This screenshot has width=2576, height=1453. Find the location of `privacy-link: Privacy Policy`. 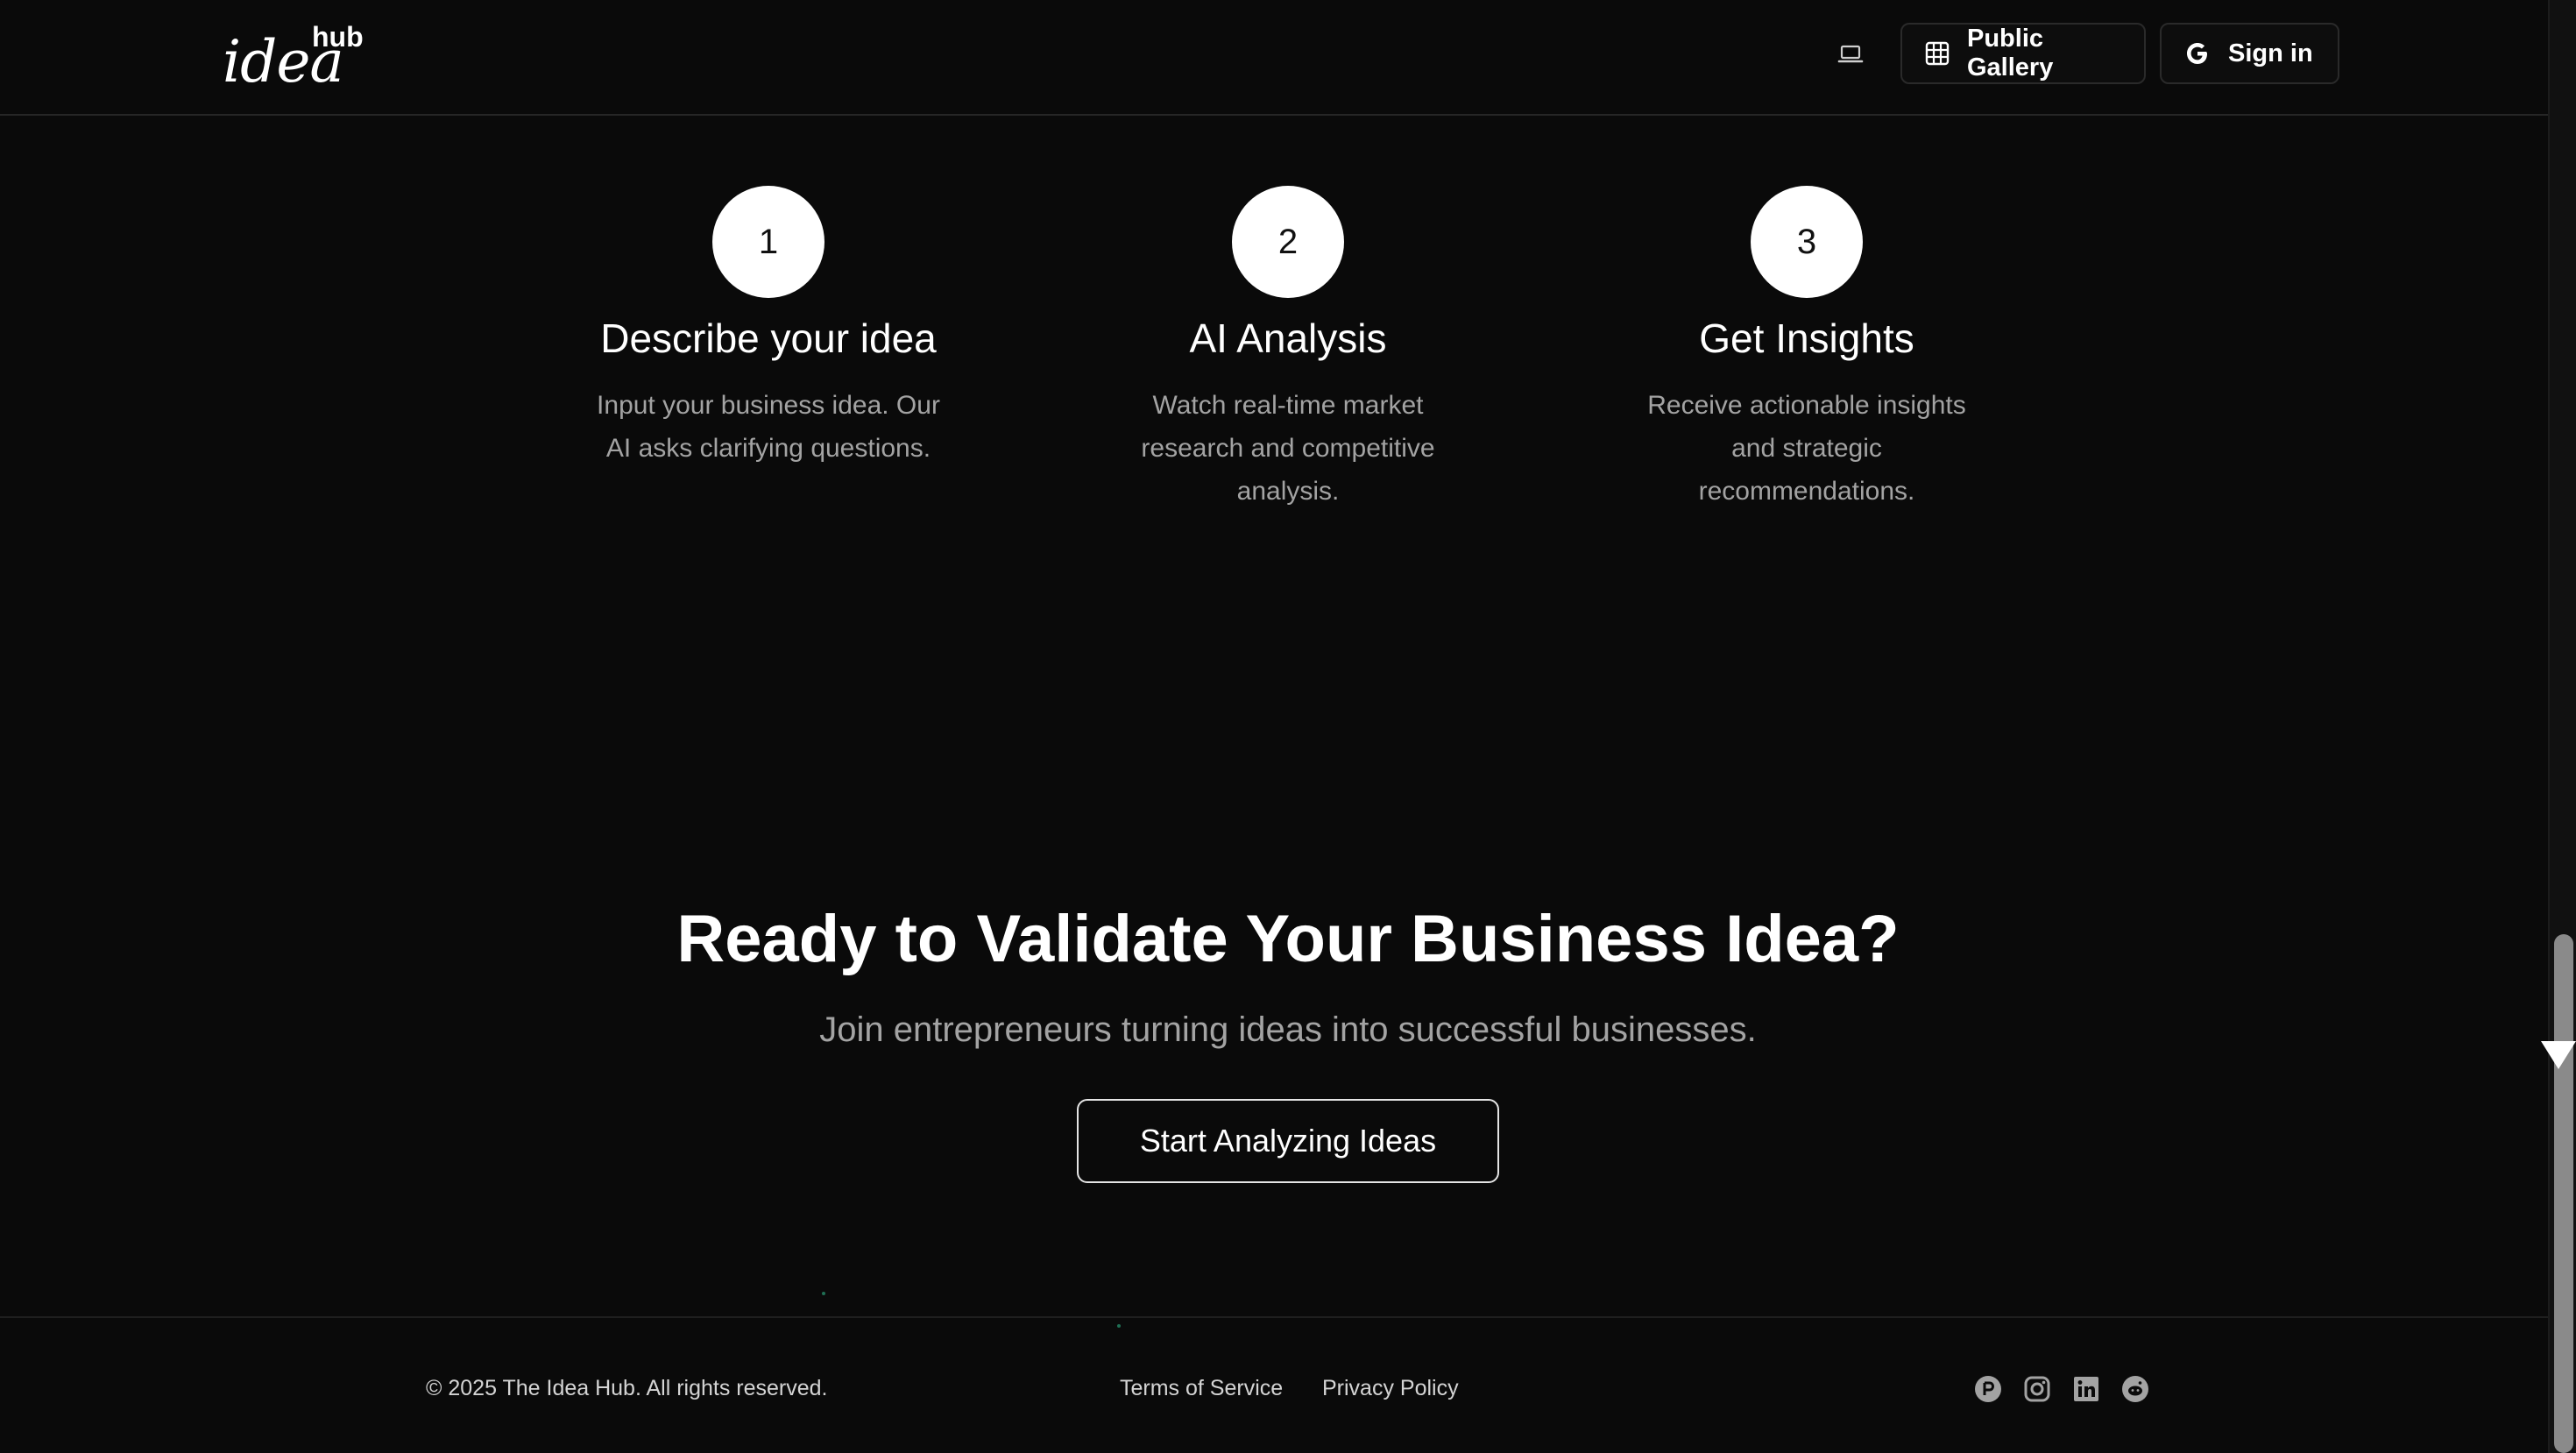

privacy-link: Privacy Policy is located at coordinates (1390, 1388).